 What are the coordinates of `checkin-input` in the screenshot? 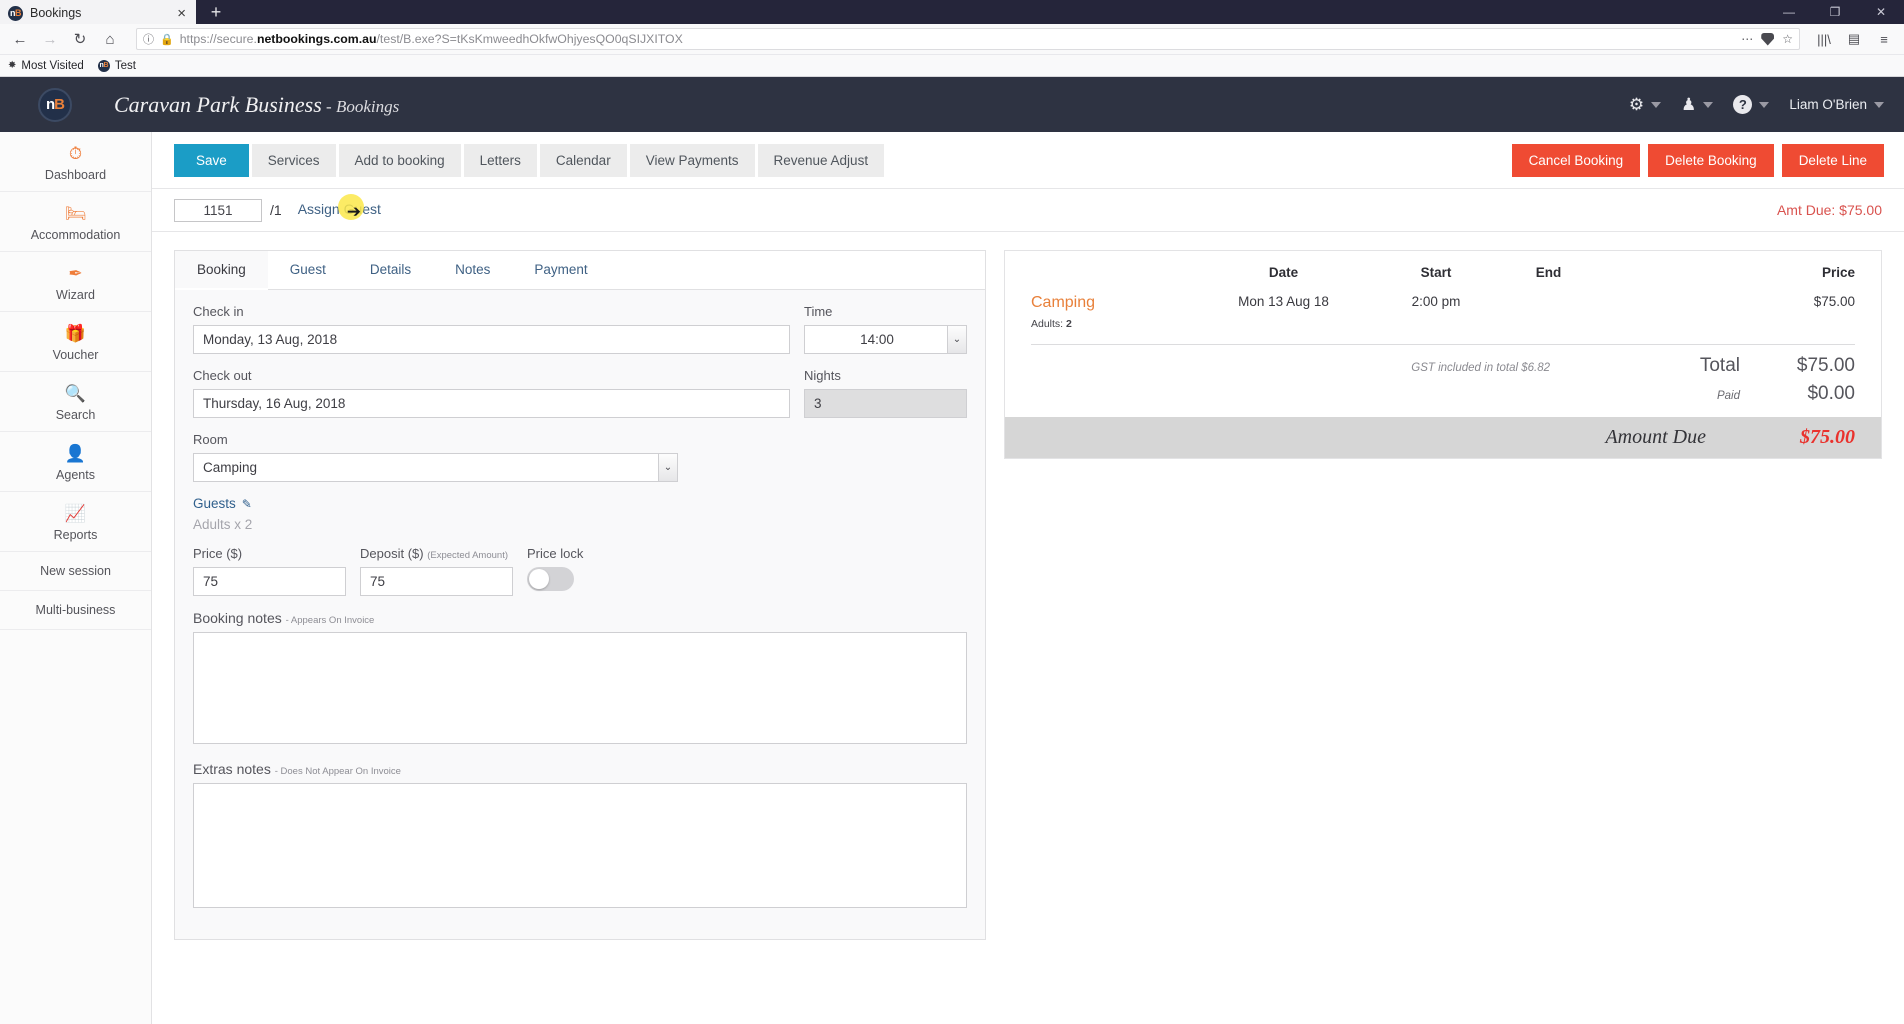 It's located at (491, 339).